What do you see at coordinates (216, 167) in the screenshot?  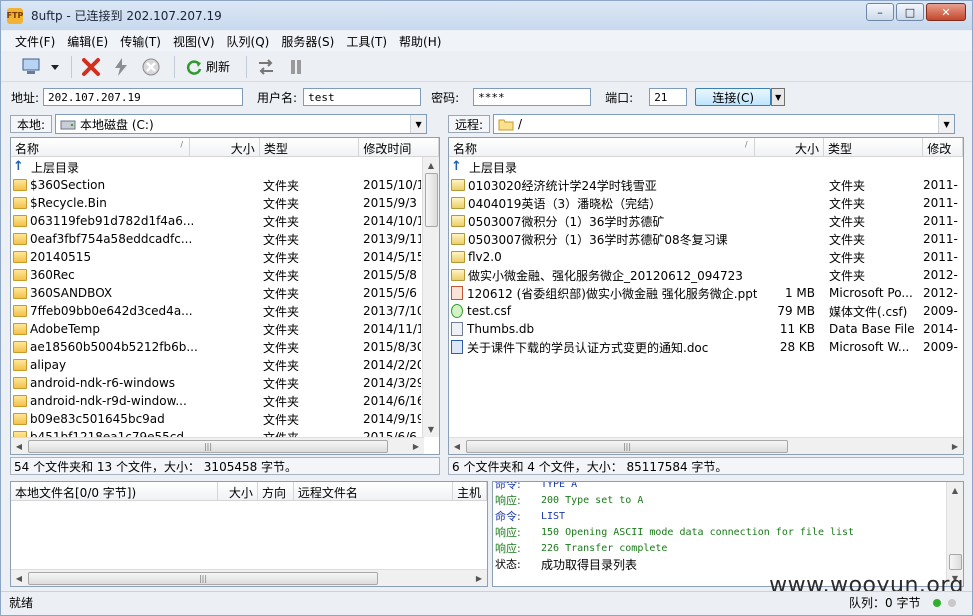 I see `local-up-row: ↑ 上层目录` at bounding box center [216, 167].